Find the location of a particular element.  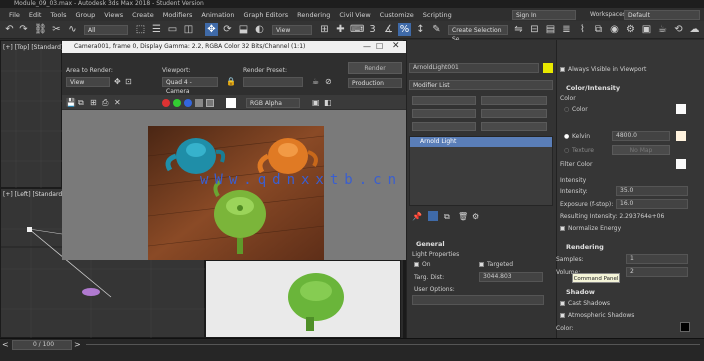

region-select-icon: ▭ is located at coordinates (172, 29).